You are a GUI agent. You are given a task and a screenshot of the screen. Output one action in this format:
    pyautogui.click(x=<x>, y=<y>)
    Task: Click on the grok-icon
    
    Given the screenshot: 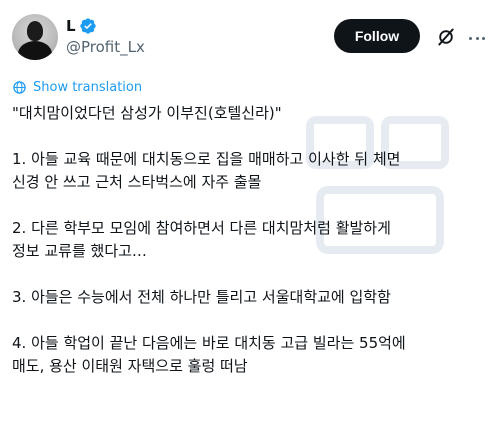 What is the action you would take?
    pyautogui.click(x=446, y=37)
    